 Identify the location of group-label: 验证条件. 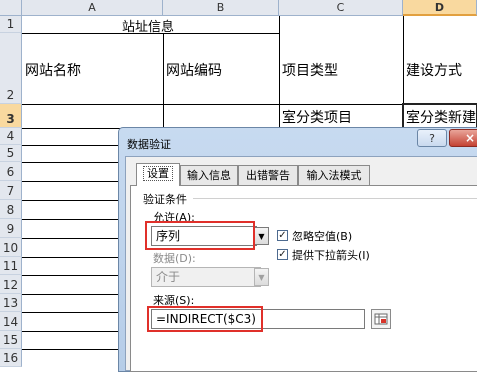
(165, 199).